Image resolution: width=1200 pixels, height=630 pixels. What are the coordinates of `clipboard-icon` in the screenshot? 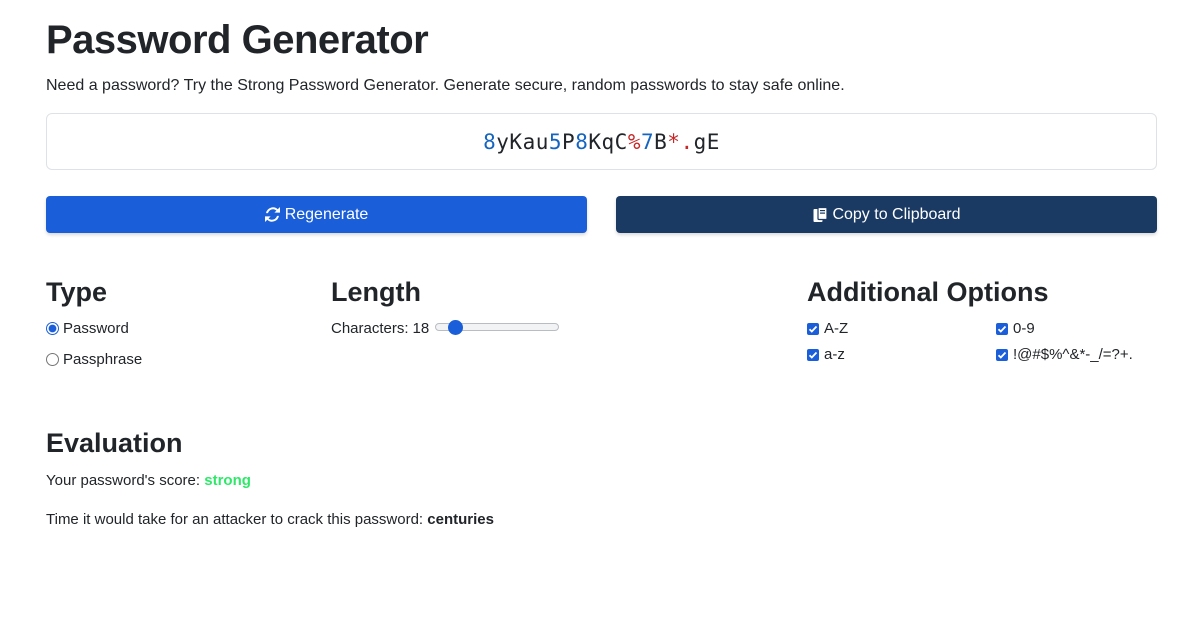 It's located at (820, 214).